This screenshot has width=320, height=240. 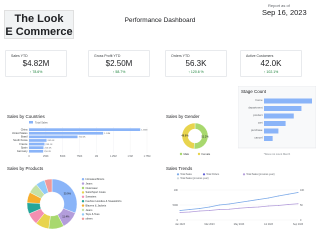 What do you see at coordinates (144, 130) in the screenshot?
I see `data-label: 1.65M` at bounding box center [144, 130].